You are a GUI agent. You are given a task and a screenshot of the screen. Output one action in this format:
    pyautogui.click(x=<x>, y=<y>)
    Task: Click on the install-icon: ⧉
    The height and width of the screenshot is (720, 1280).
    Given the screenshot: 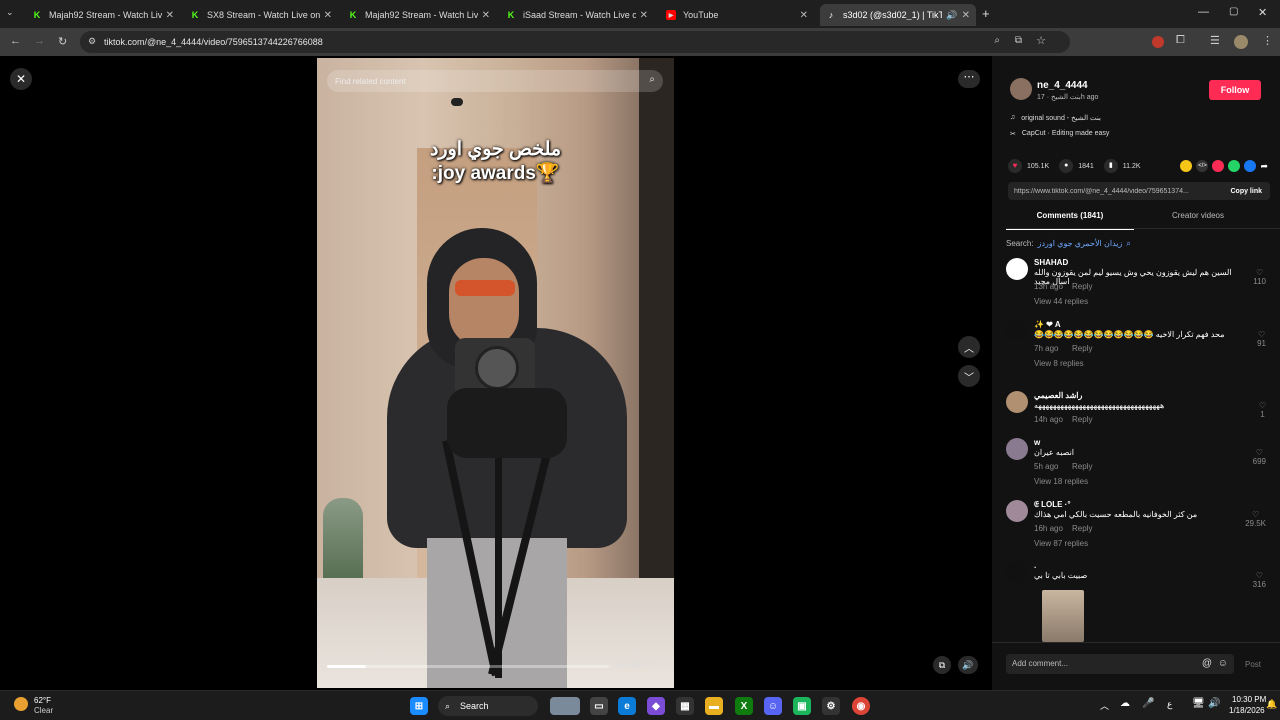 What is the action you would take?
    pyautogui.click(x=1018, y=40)
    